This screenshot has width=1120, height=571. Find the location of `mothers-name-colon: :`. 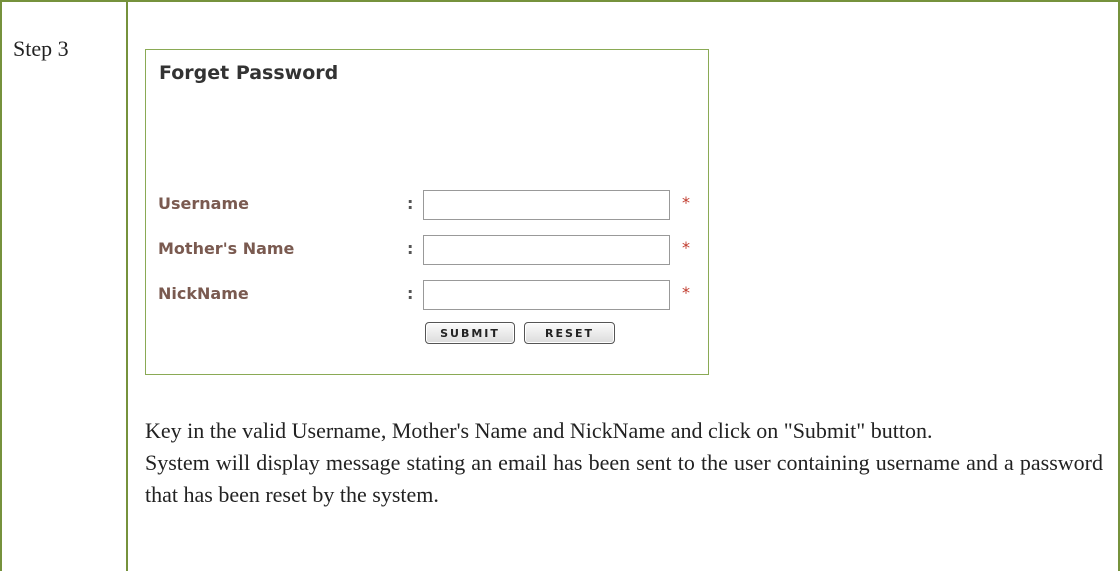

mothers-name-colon: : is located at coordinates (410, 248).